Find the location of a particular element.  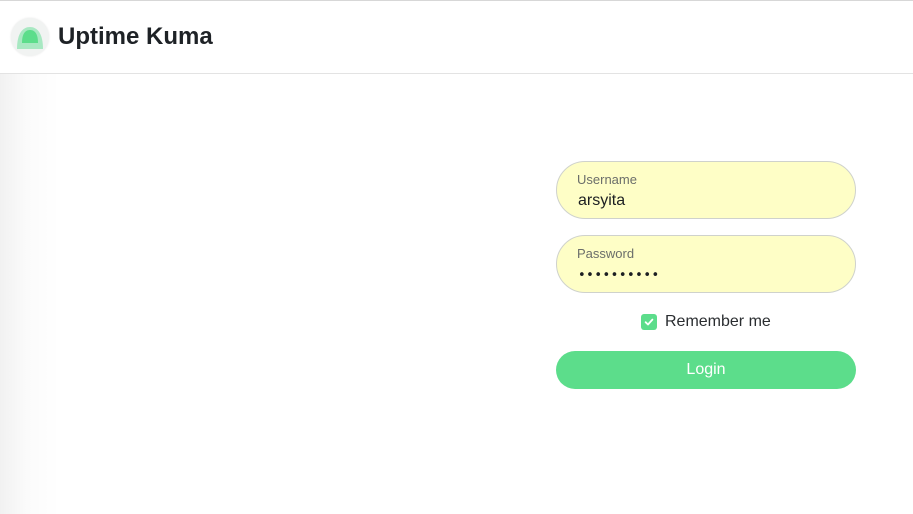

password-input is located at coordinates (708, 275).